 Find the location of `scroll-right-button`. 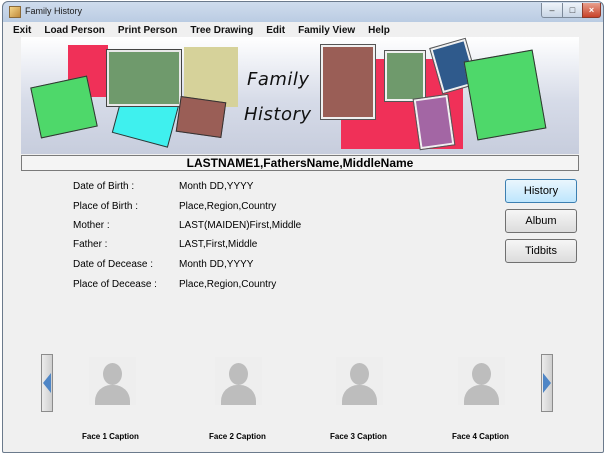

scroll-right-button is located at coordinates (547, 383).